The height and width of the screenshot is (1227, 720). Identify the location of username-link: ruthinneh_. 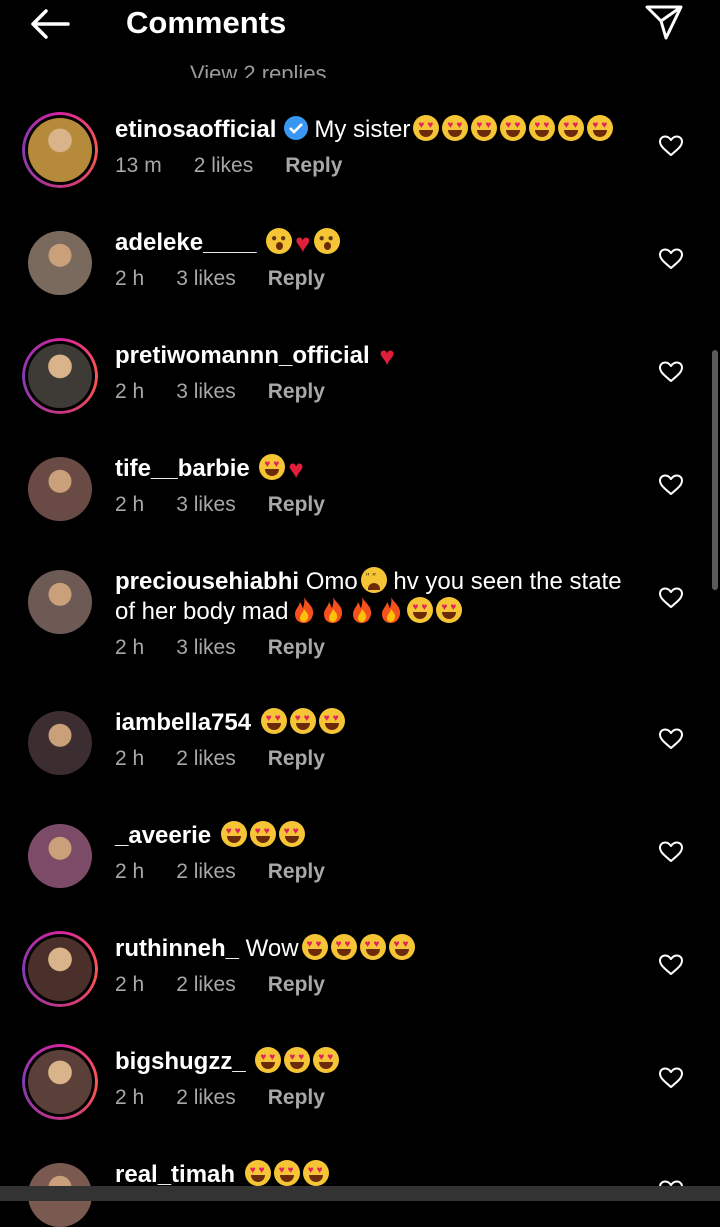
(177, 948).